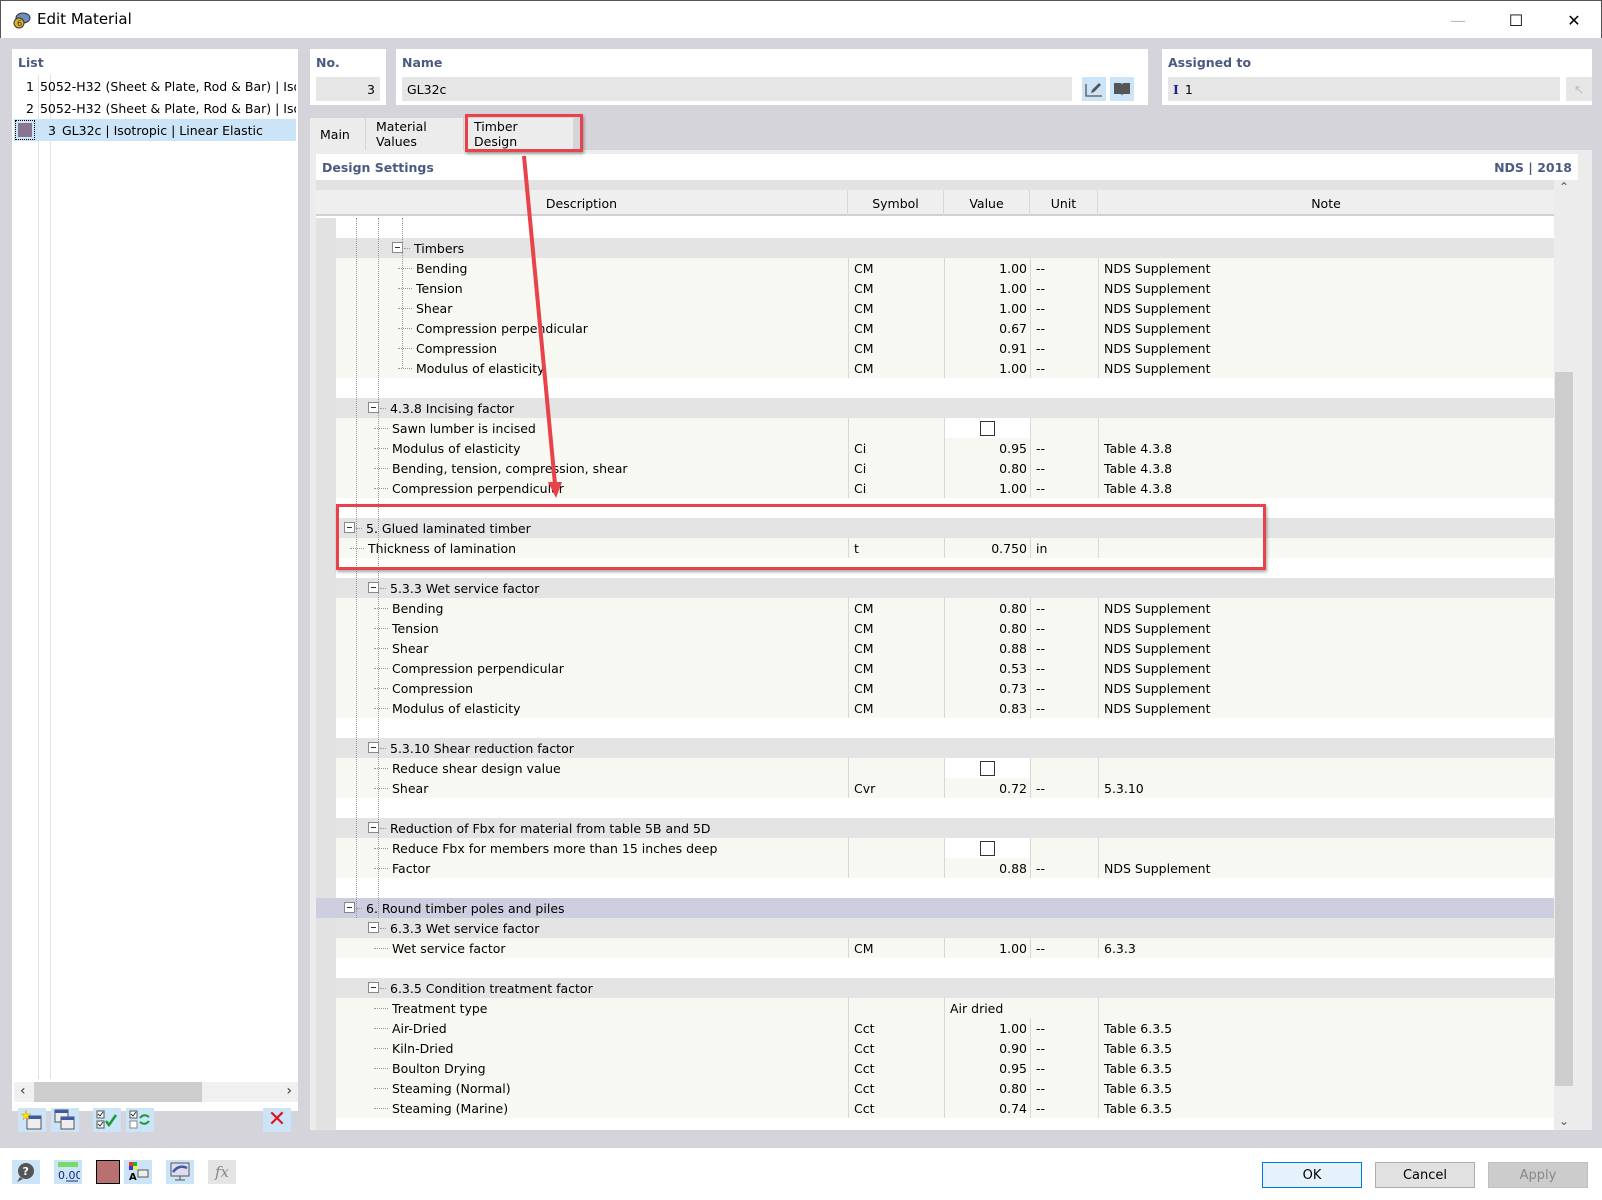  What do you see at coordinates (935, 1068) in the screenshot?
I see `table-row: Boulton Drying Cct 0.95 -- Table 6.3.5` at bounding box center [935, 1068].